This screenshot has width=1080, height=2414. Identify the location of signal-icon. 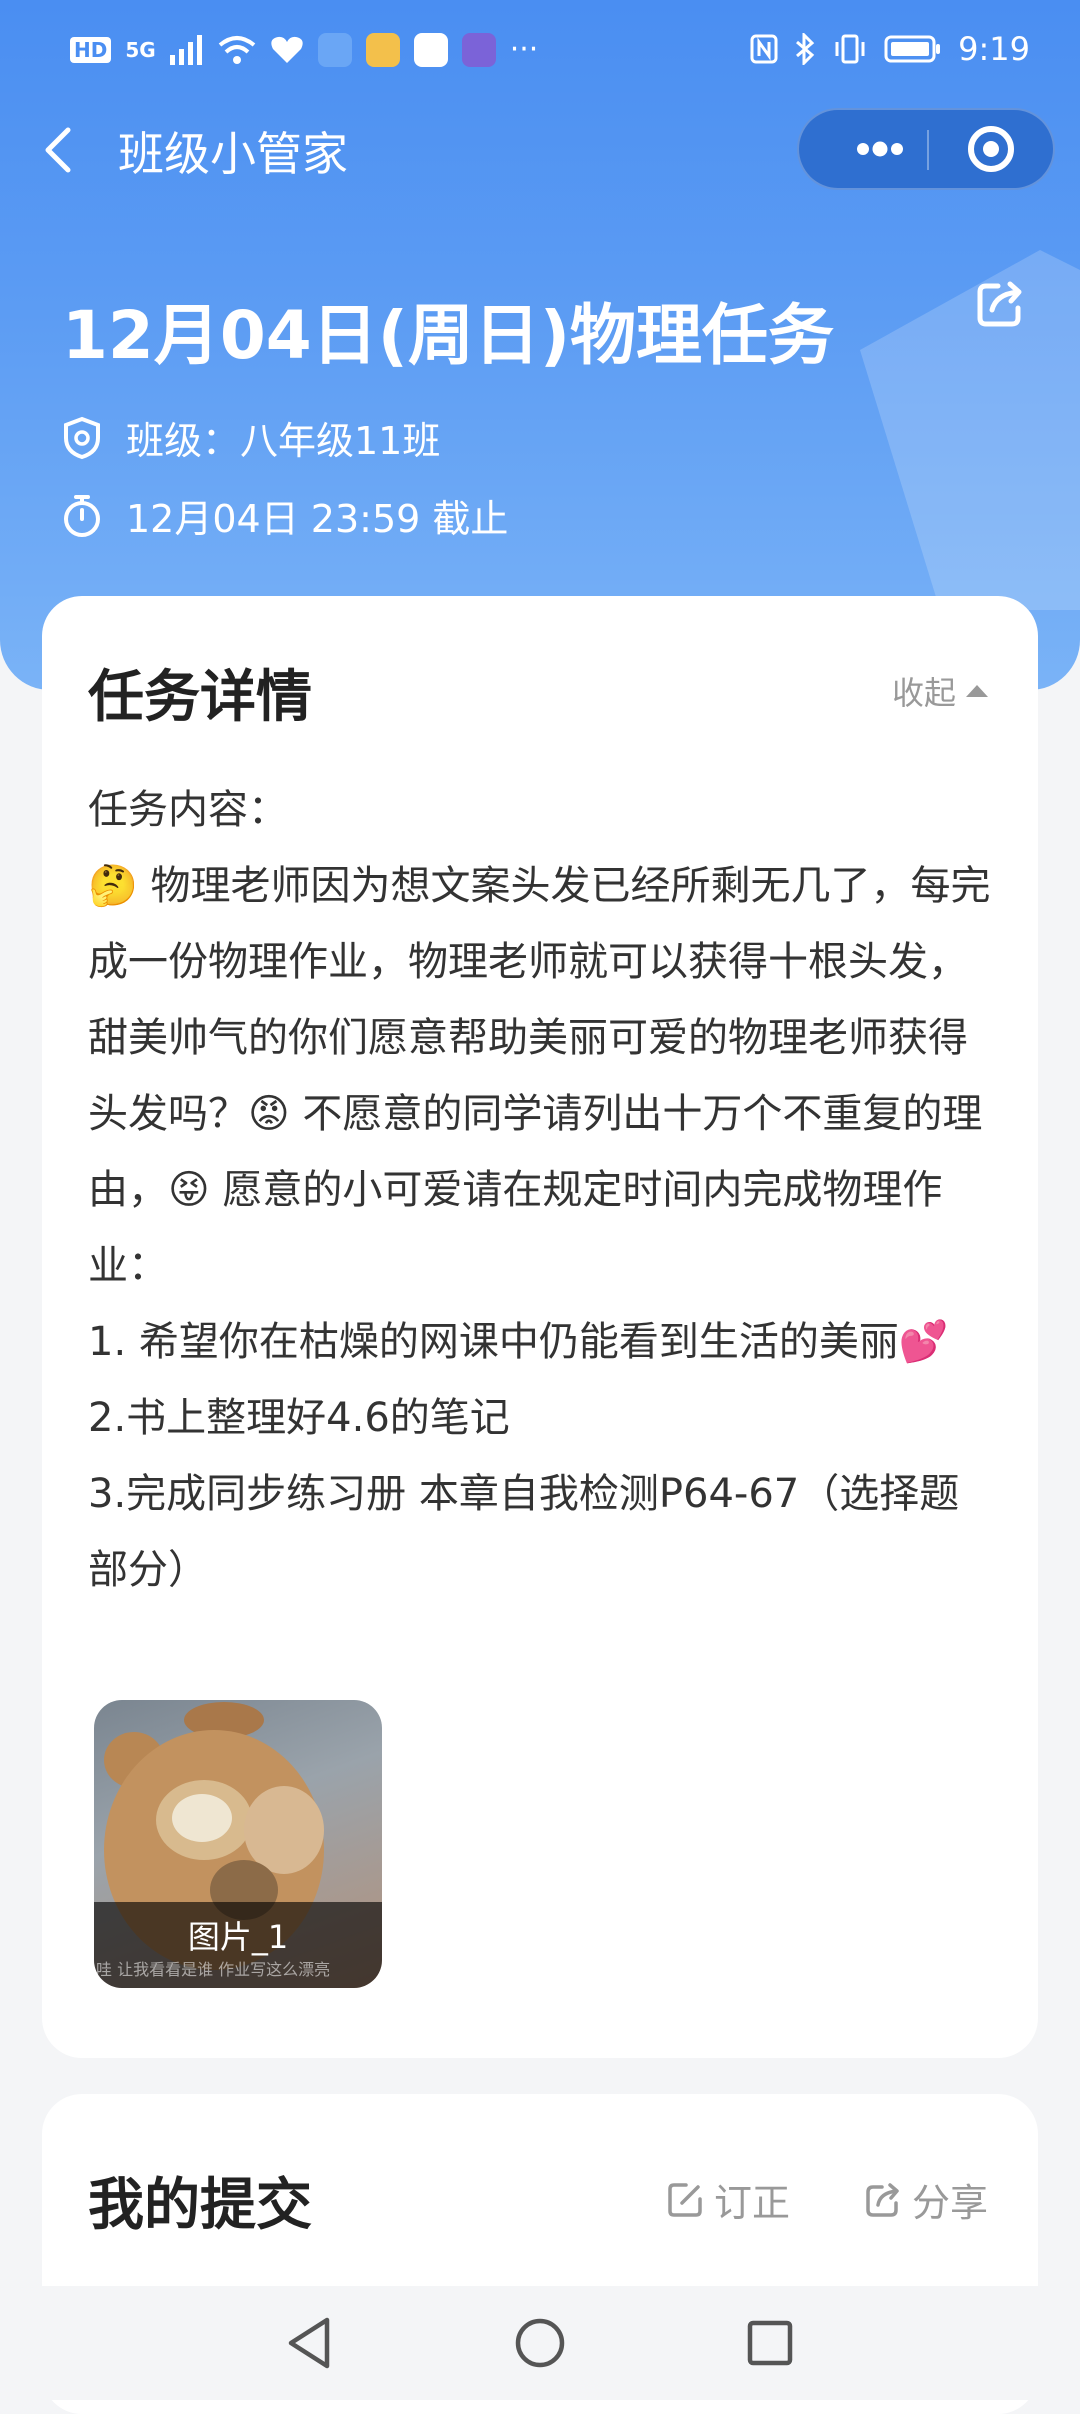
(185, 49).